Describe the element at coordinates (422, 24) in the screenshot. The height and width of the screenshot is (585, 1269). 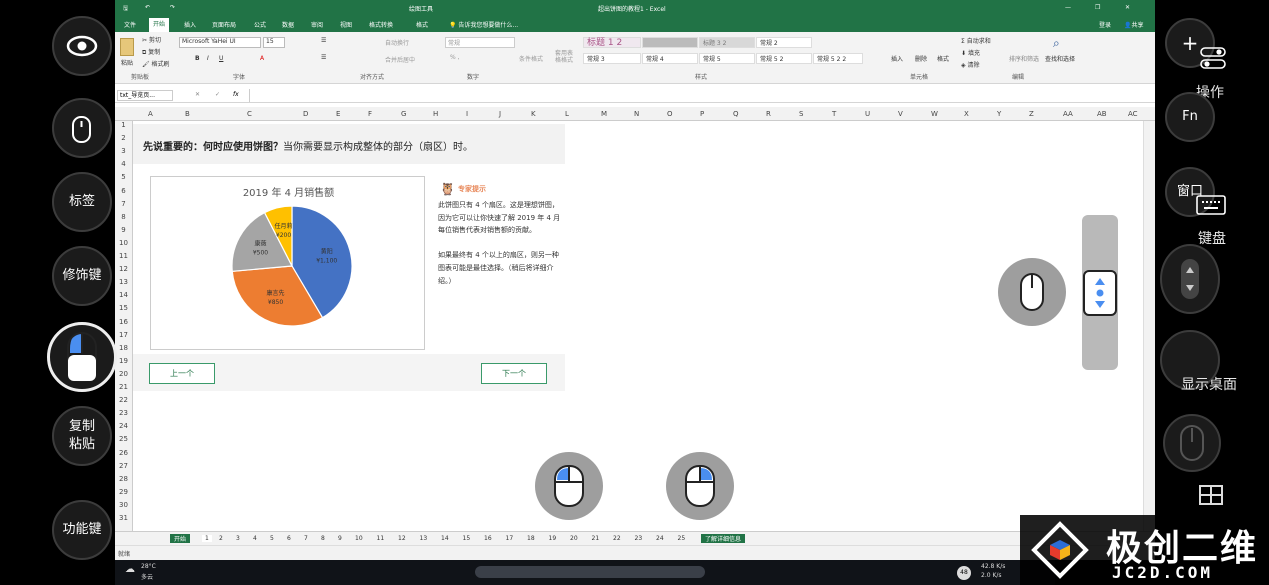
I see `tab-format: 格式` at that location.